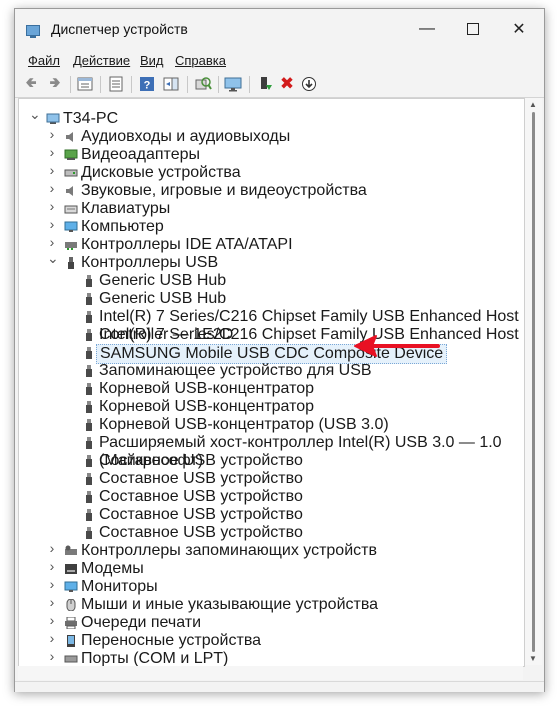 This screenshot has width=558, height=706. What do you see at coordinates (244, 425) in the screenshot?
I see `usb-device-item: Корневой USB-концентратор (USB 3.0)` at bounding box center [244, 425].